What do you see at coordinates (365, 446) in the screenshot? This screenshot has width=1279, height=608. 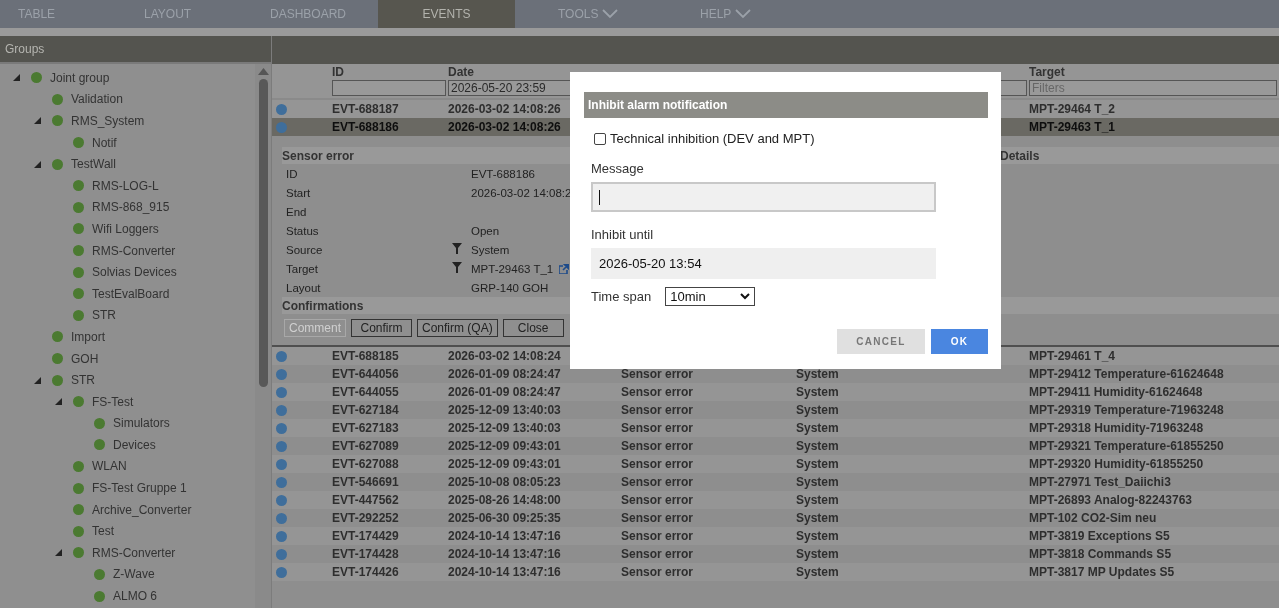 I see `event-id: EVT-627089` at bounding box center [365, 446].